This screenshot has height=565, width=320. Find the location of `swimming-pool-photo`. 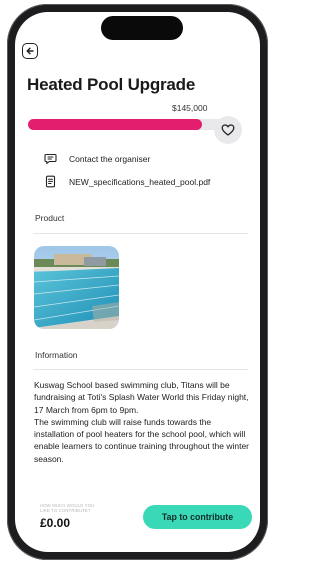

swimming-pool-photo is located at coordinates (76, 287).